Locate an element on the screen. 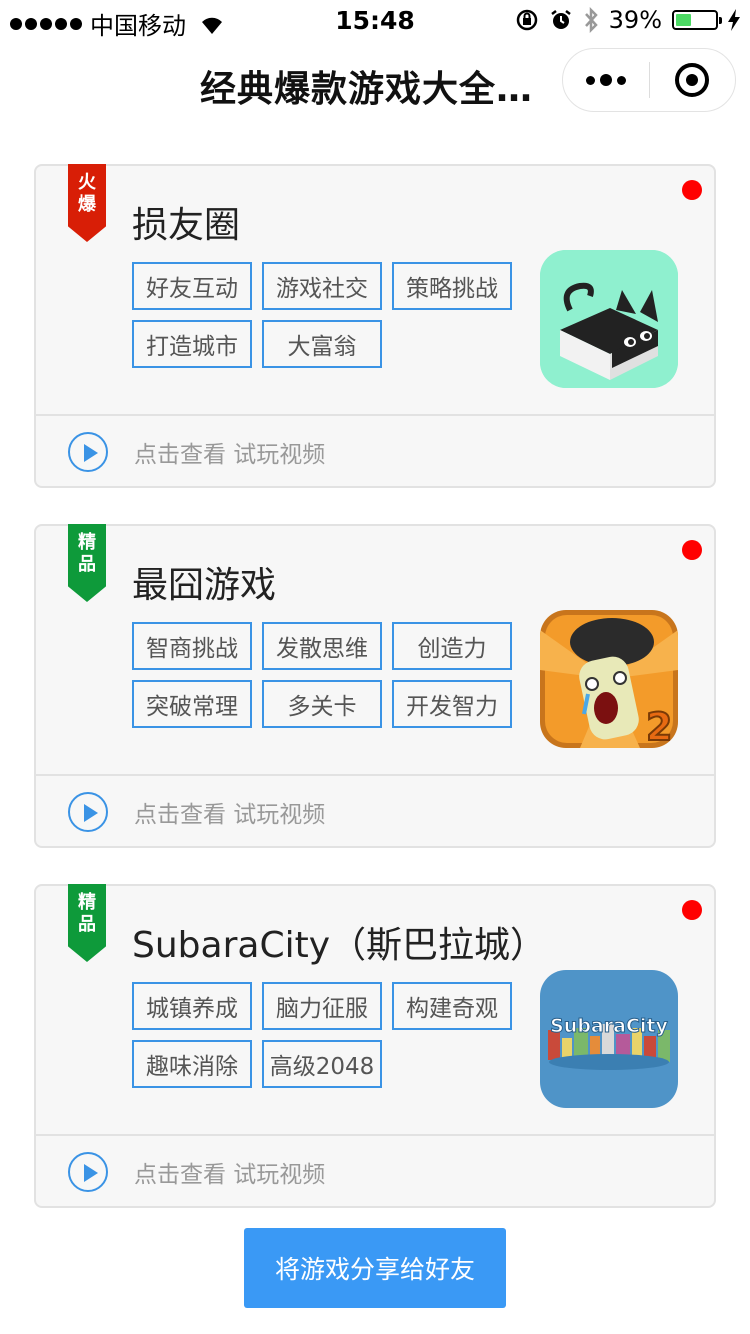 The width and height of the screenshot is (750, 1334). mini-program-capsule is located at coordinates (649, 80).